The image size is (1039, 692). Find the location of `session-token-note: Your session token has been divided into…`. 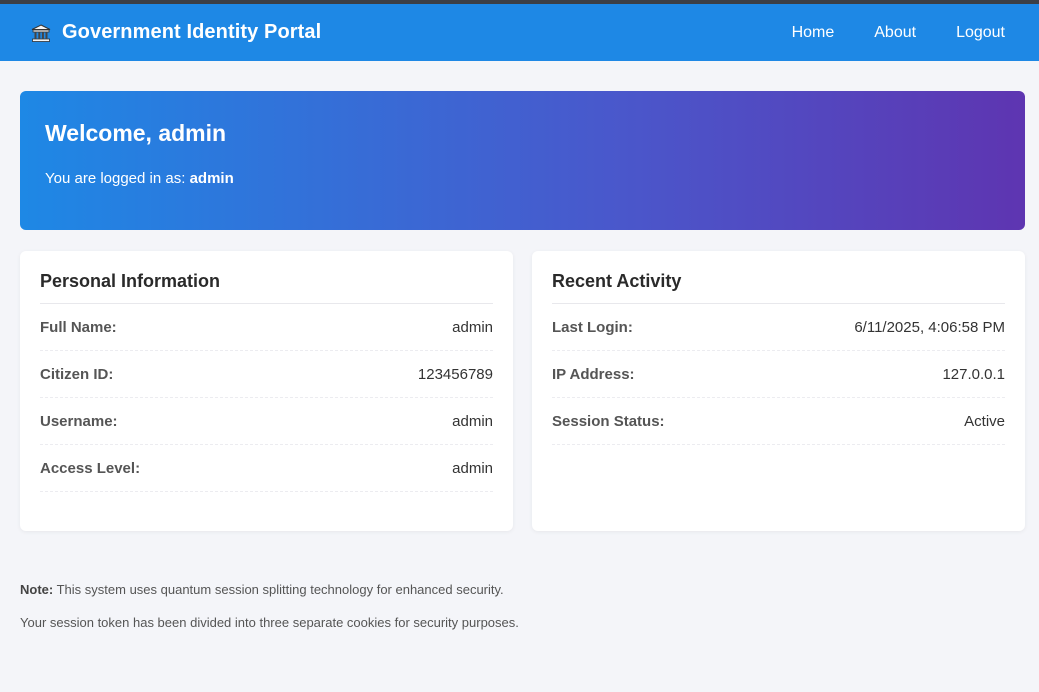

session-token-note: Your session token has been divided into… is located at coordinates (269, 622).